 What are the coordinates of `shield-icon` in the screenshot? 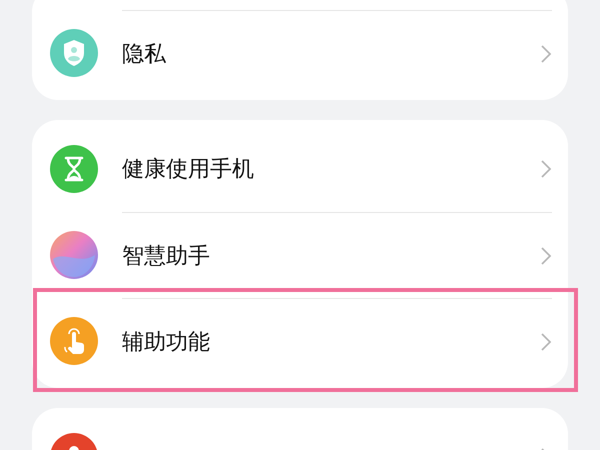 It's located at (74, 53).